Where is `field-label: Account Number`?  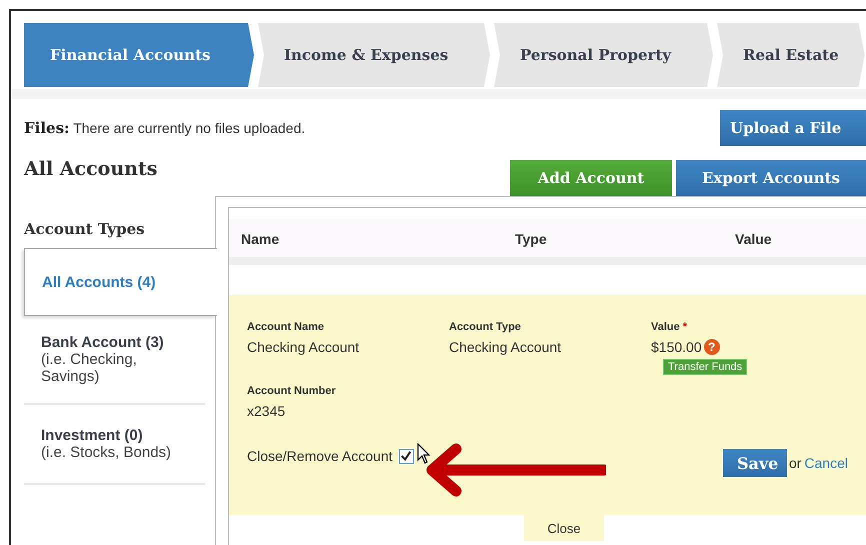 field-label: Account Number is located at coordinates (292, 391).